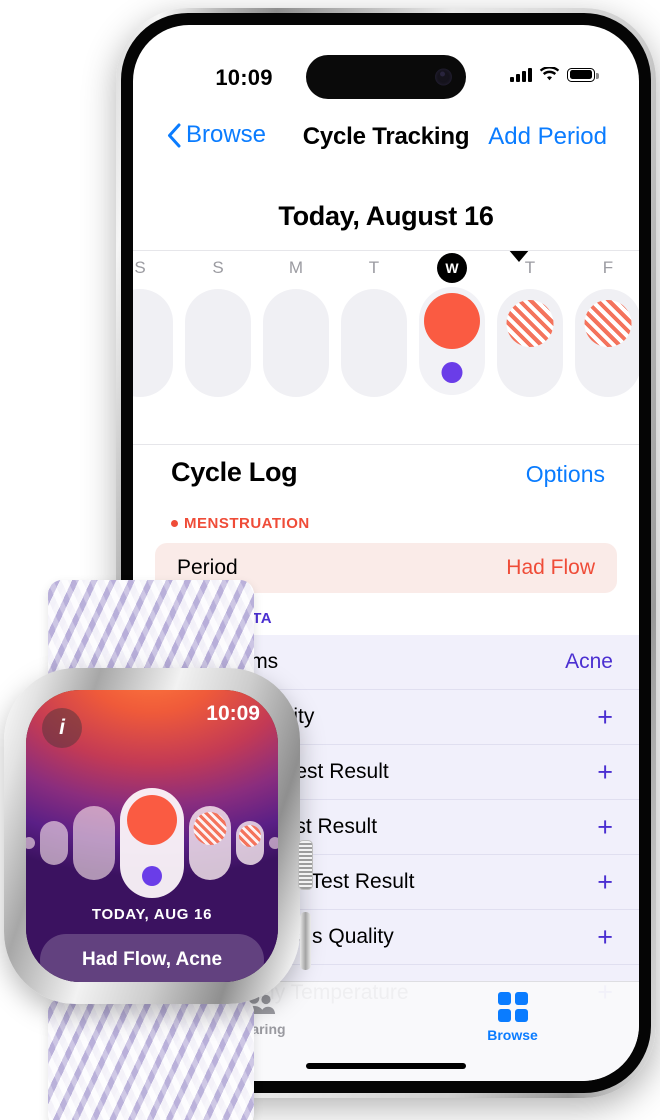 This screenshot has width=660, height=1120. What do you see at coordinates (305, 941) in the screenshot?
I see `watch-side-button` at bounding box center [305, 941].